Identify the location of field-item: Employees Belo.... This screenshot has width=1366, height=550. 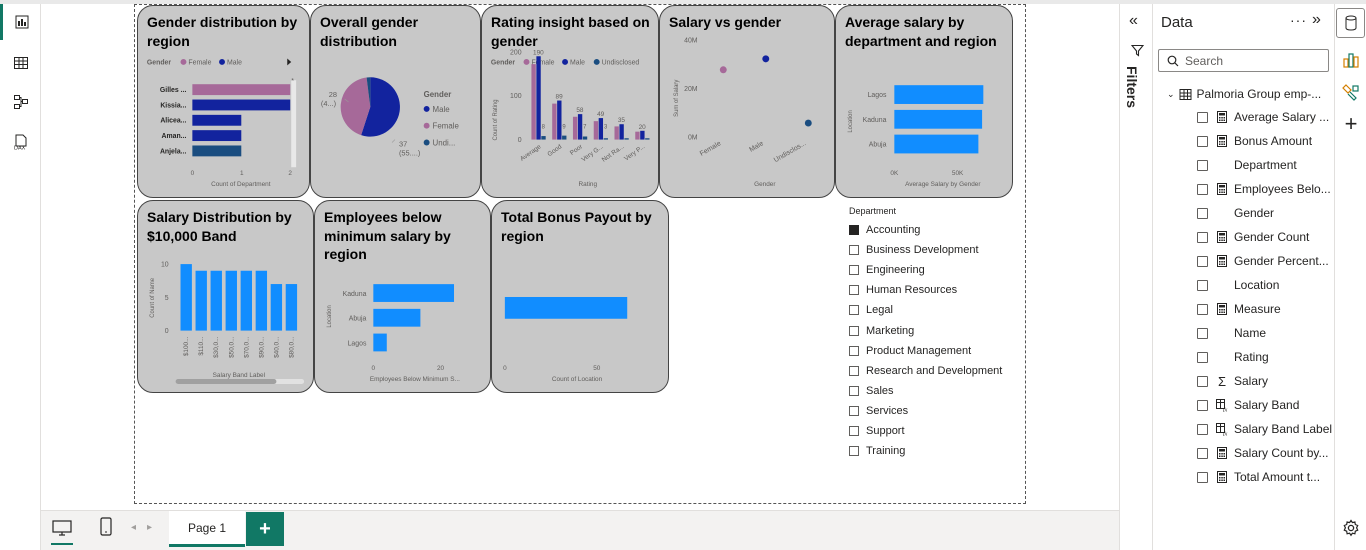
(1264, 189).